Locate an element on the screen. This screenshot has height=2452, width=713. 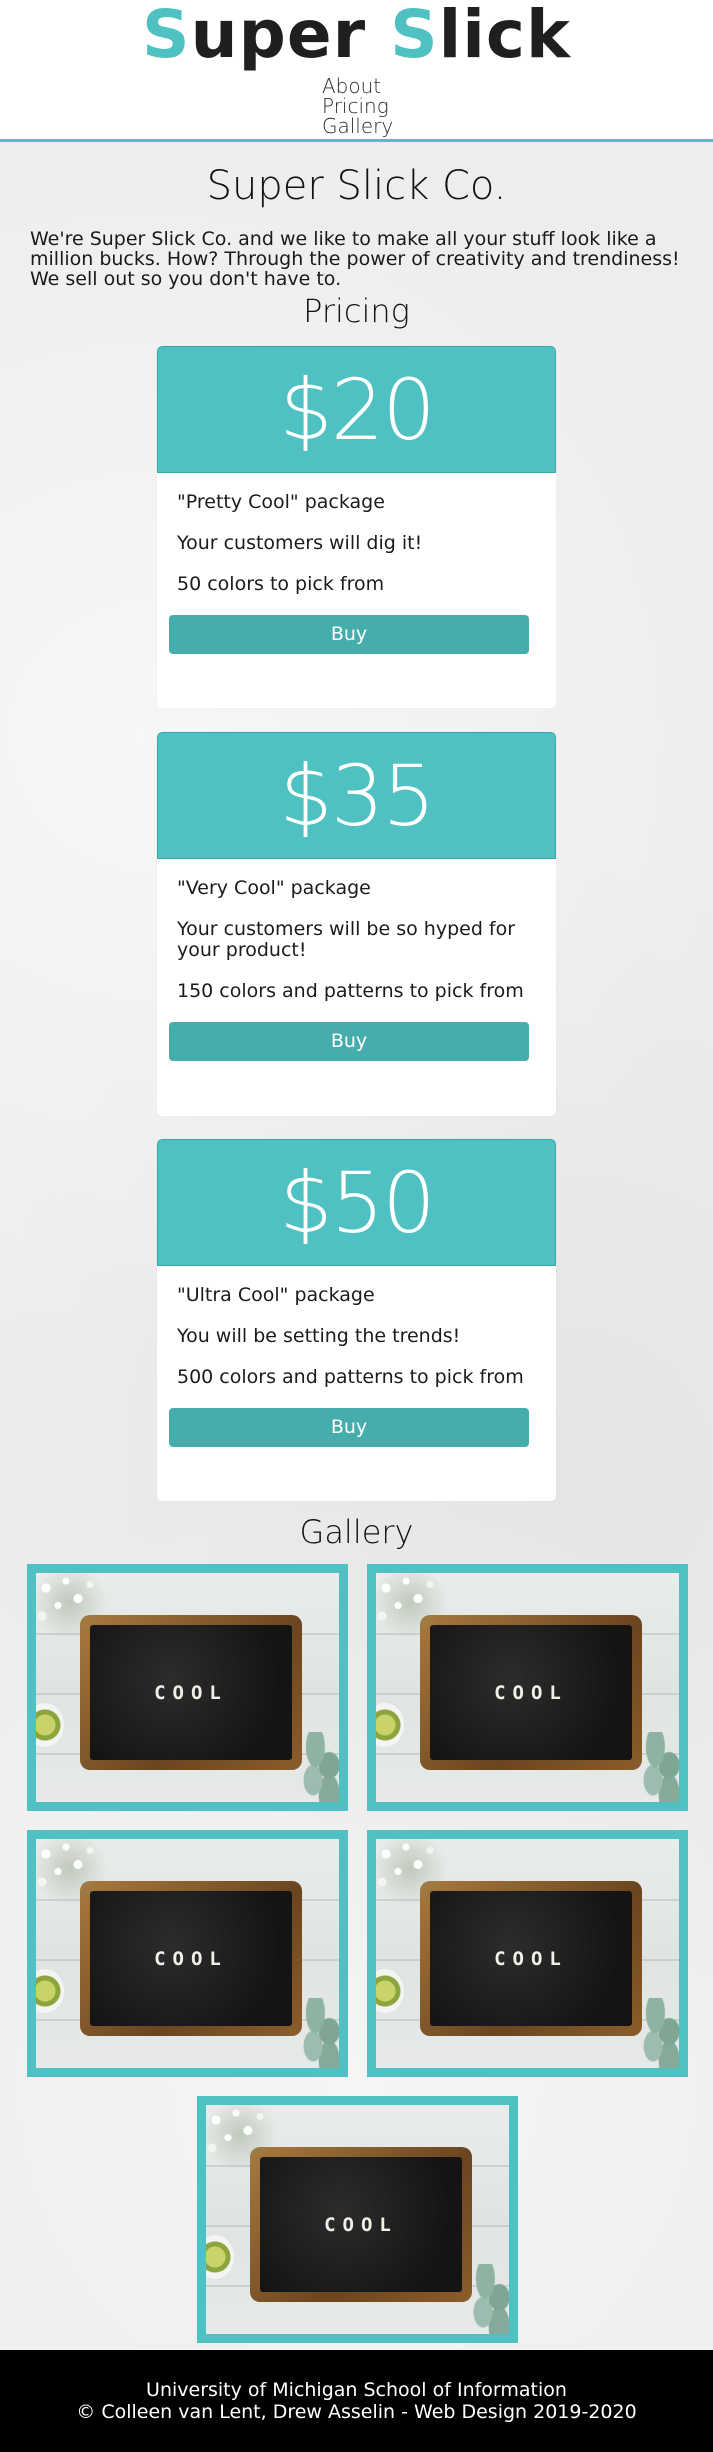
site-header: Super Slick About Pricing Gallery is located at coordinates (356, 71).